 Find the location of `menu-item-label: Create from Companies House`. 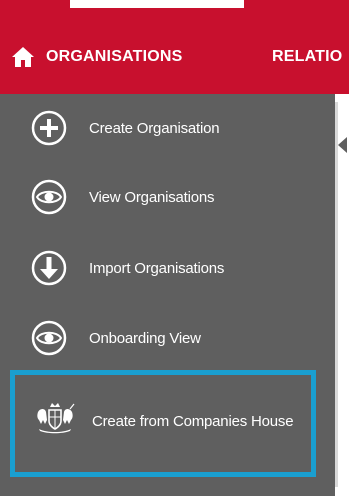

menu-item-label: Create from Companies House is located at coordinates (193, 421).